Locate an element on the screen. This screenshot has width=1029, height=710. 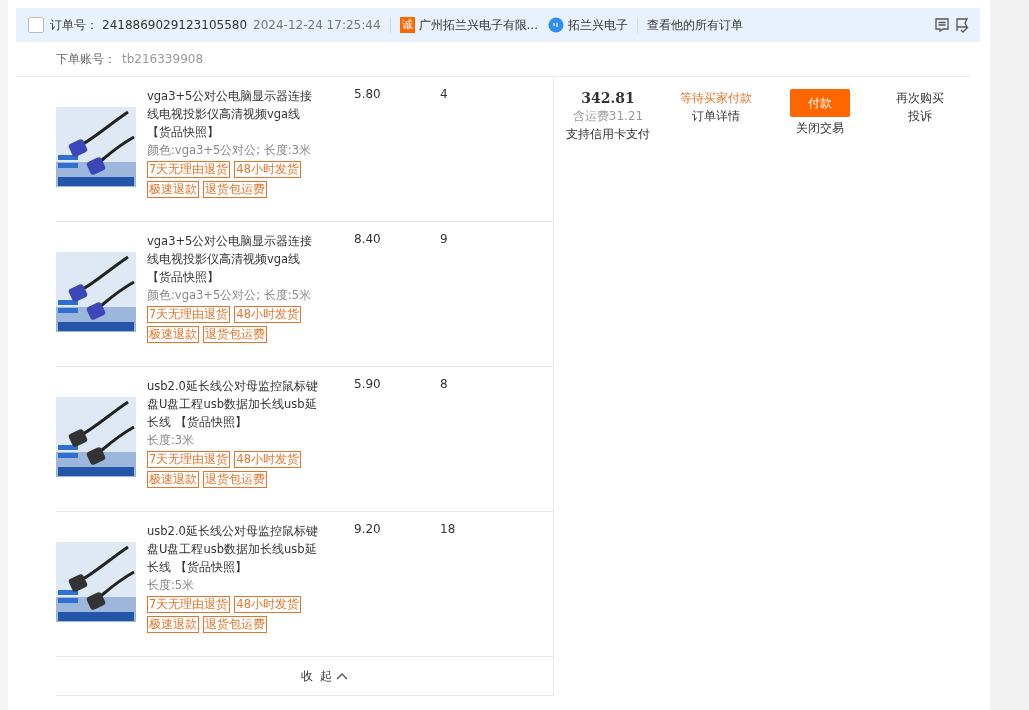
product-spec: 长度:3米 is located at coordinates (171, 440).